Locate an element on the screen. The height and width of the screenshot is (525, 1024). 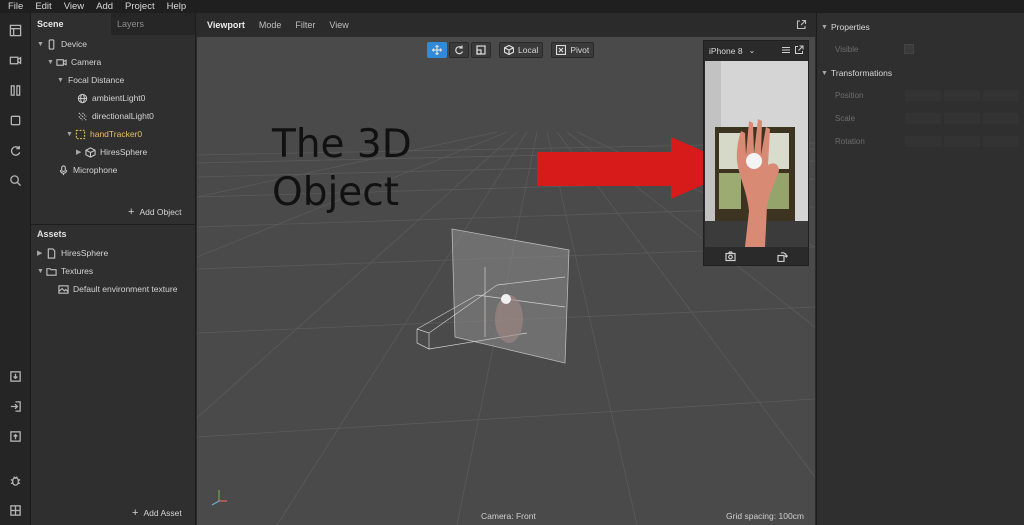
scale-y-field is located at coordinates (962, 118).